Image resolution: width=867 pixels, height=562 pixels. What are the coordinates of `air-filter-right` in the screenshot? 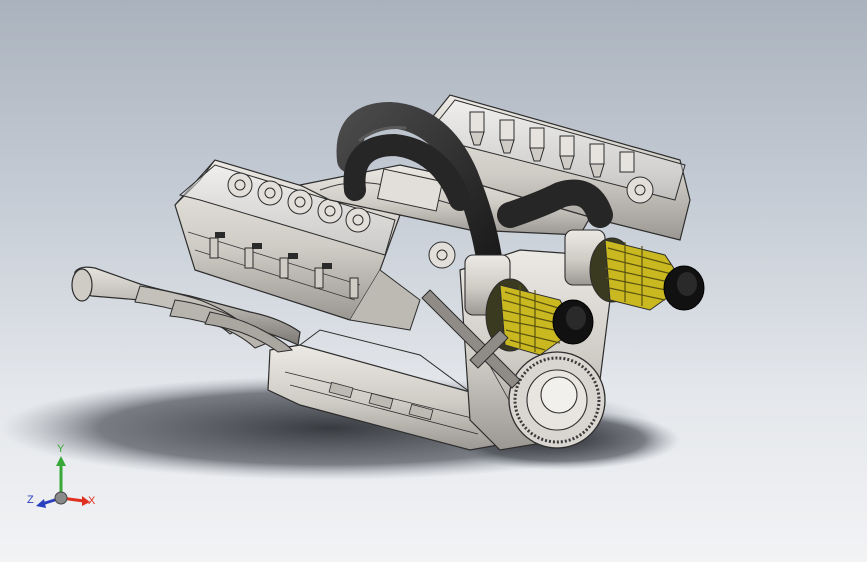 It's located at (647, 274).